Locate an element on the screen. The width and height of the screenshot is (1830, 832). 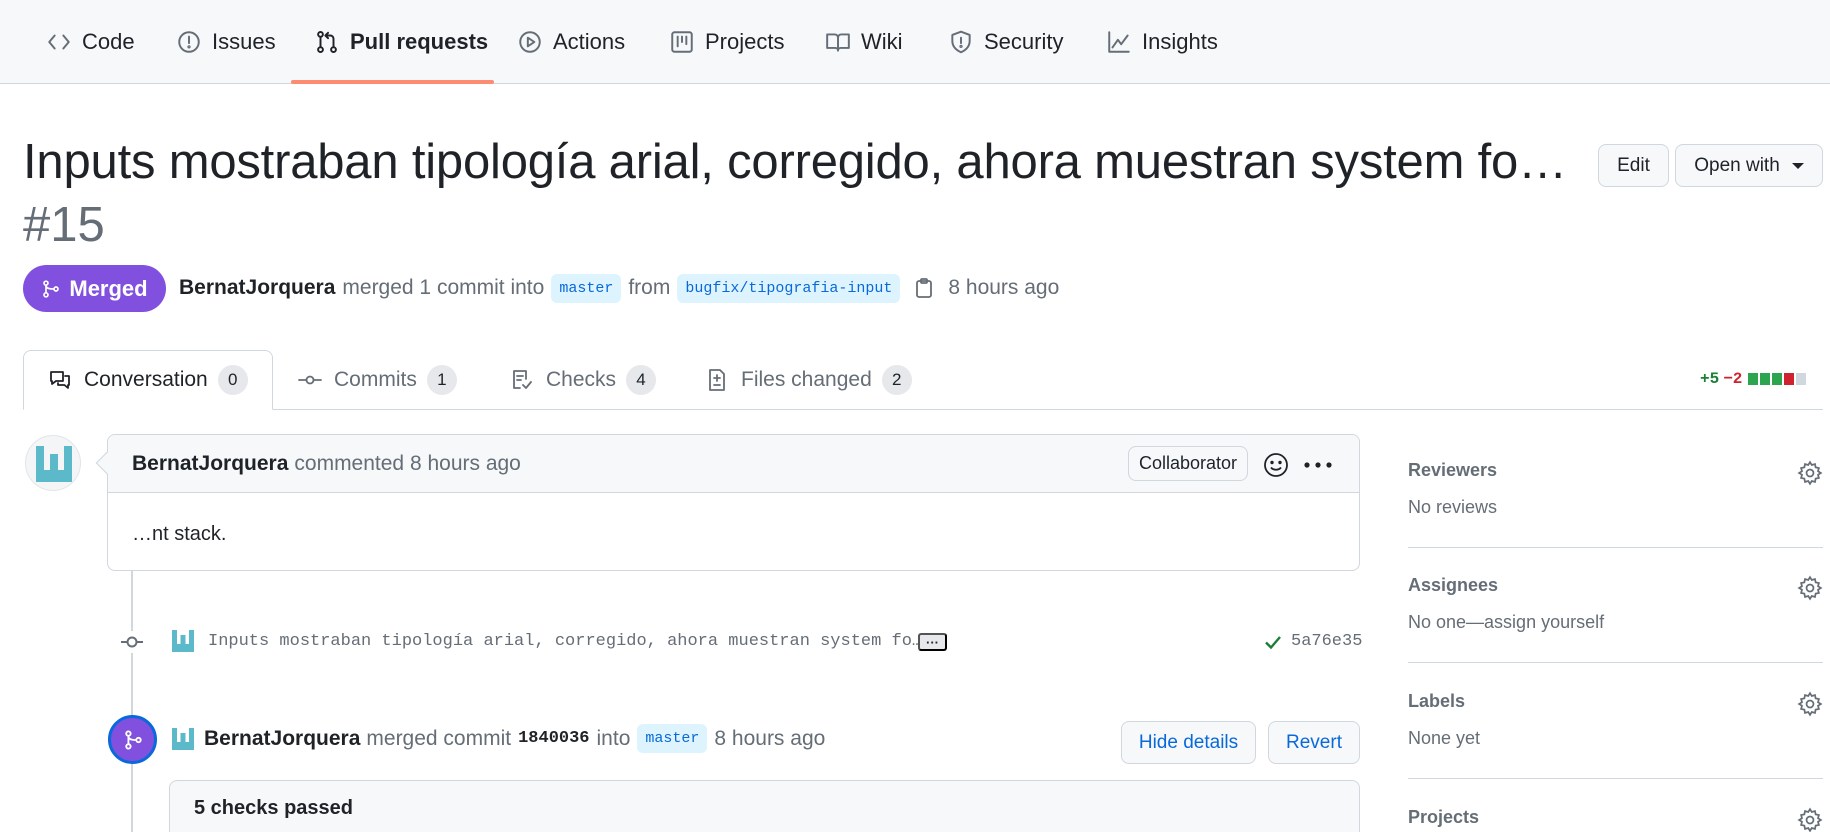
smiley-icon is located at coordinates (1276, 465).